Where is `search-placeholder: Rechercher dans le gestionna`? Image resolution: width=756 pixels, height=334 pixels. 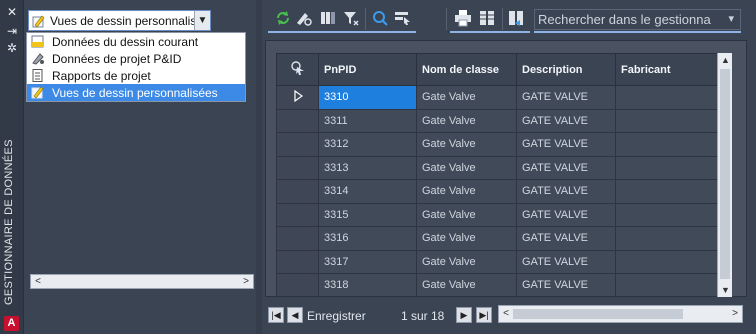 search-placeholder: Rechercher dans le gestionna is located at coordinates (624, 19).